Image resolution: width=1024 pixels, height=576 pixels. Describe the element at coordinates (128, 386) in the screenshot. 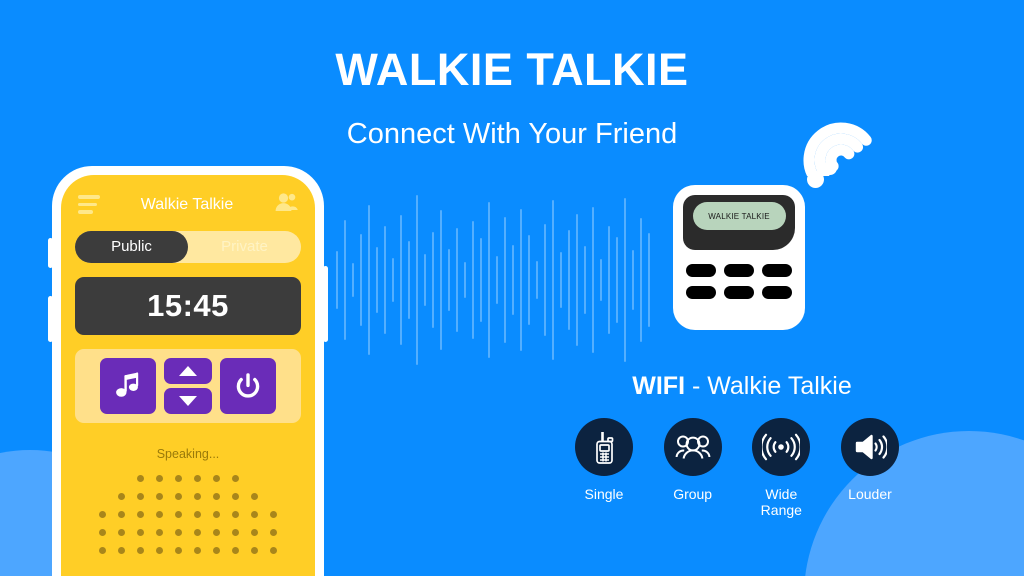

I see `music-button` at that location.